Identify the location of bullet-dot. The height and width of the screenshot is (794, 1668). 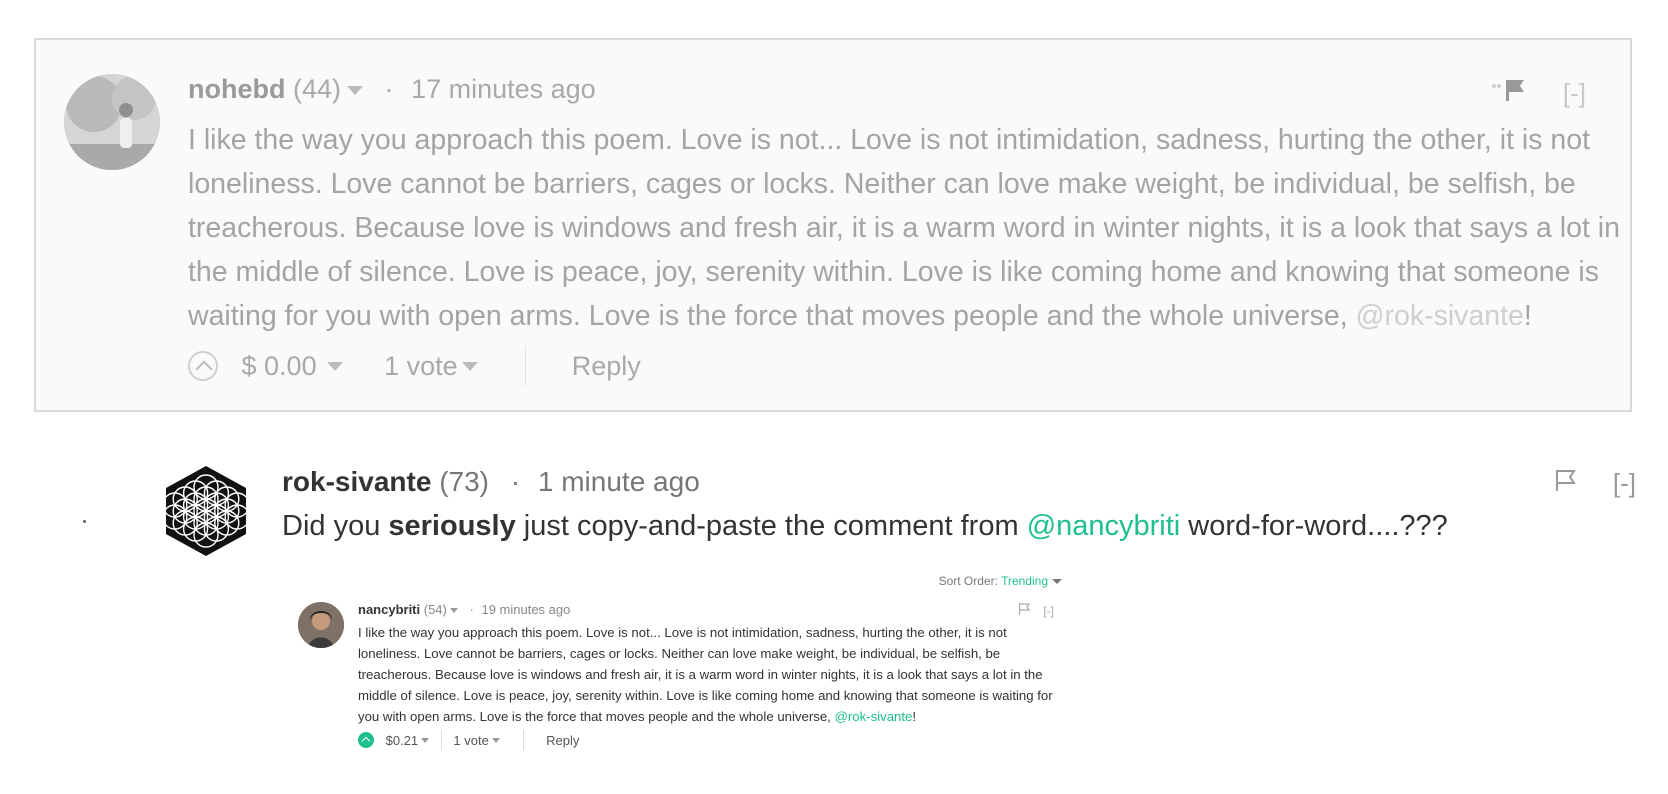
(84, 521).